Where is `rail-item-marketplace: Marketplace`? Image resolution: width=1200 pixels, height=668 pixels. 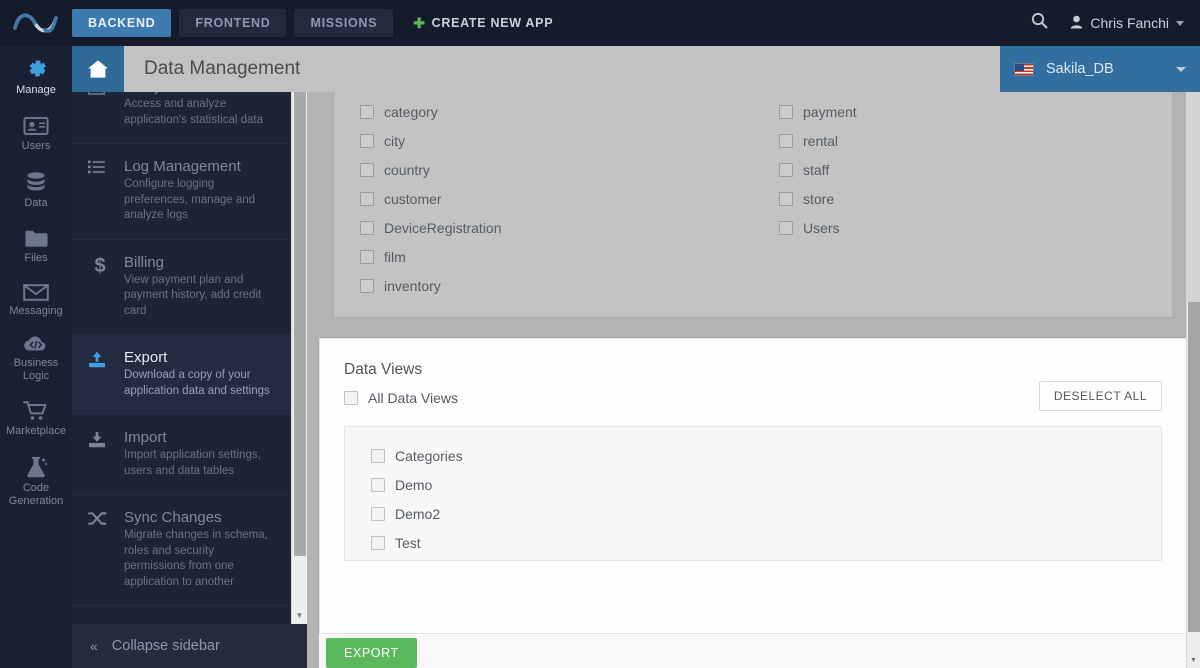
rail-item-marketplace: Marketplace is located at coordinates (36, 418).